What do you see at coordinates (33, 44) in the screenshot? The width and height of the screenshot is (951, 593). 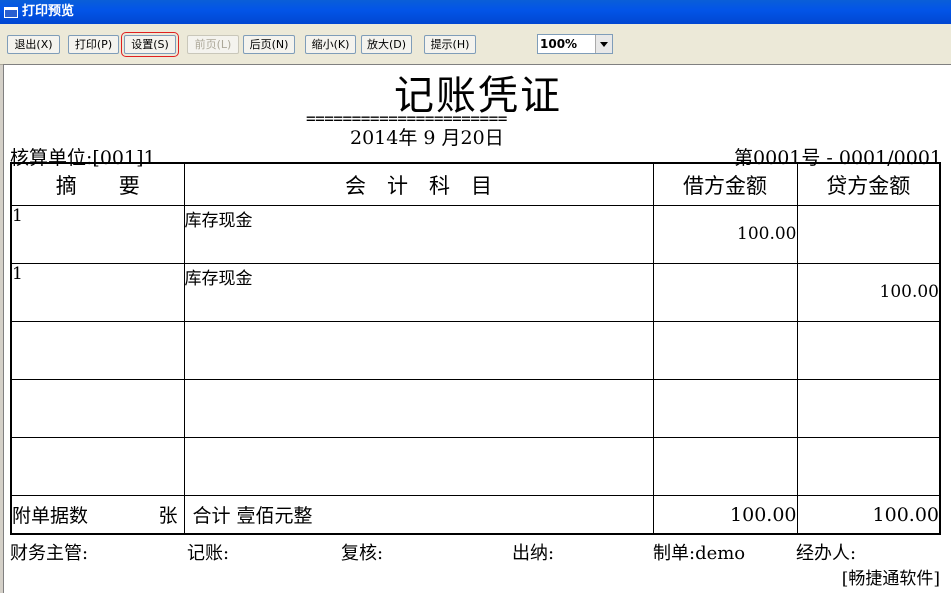 I see `exit-button: 退出(X)` at bounding box center [33, 44].